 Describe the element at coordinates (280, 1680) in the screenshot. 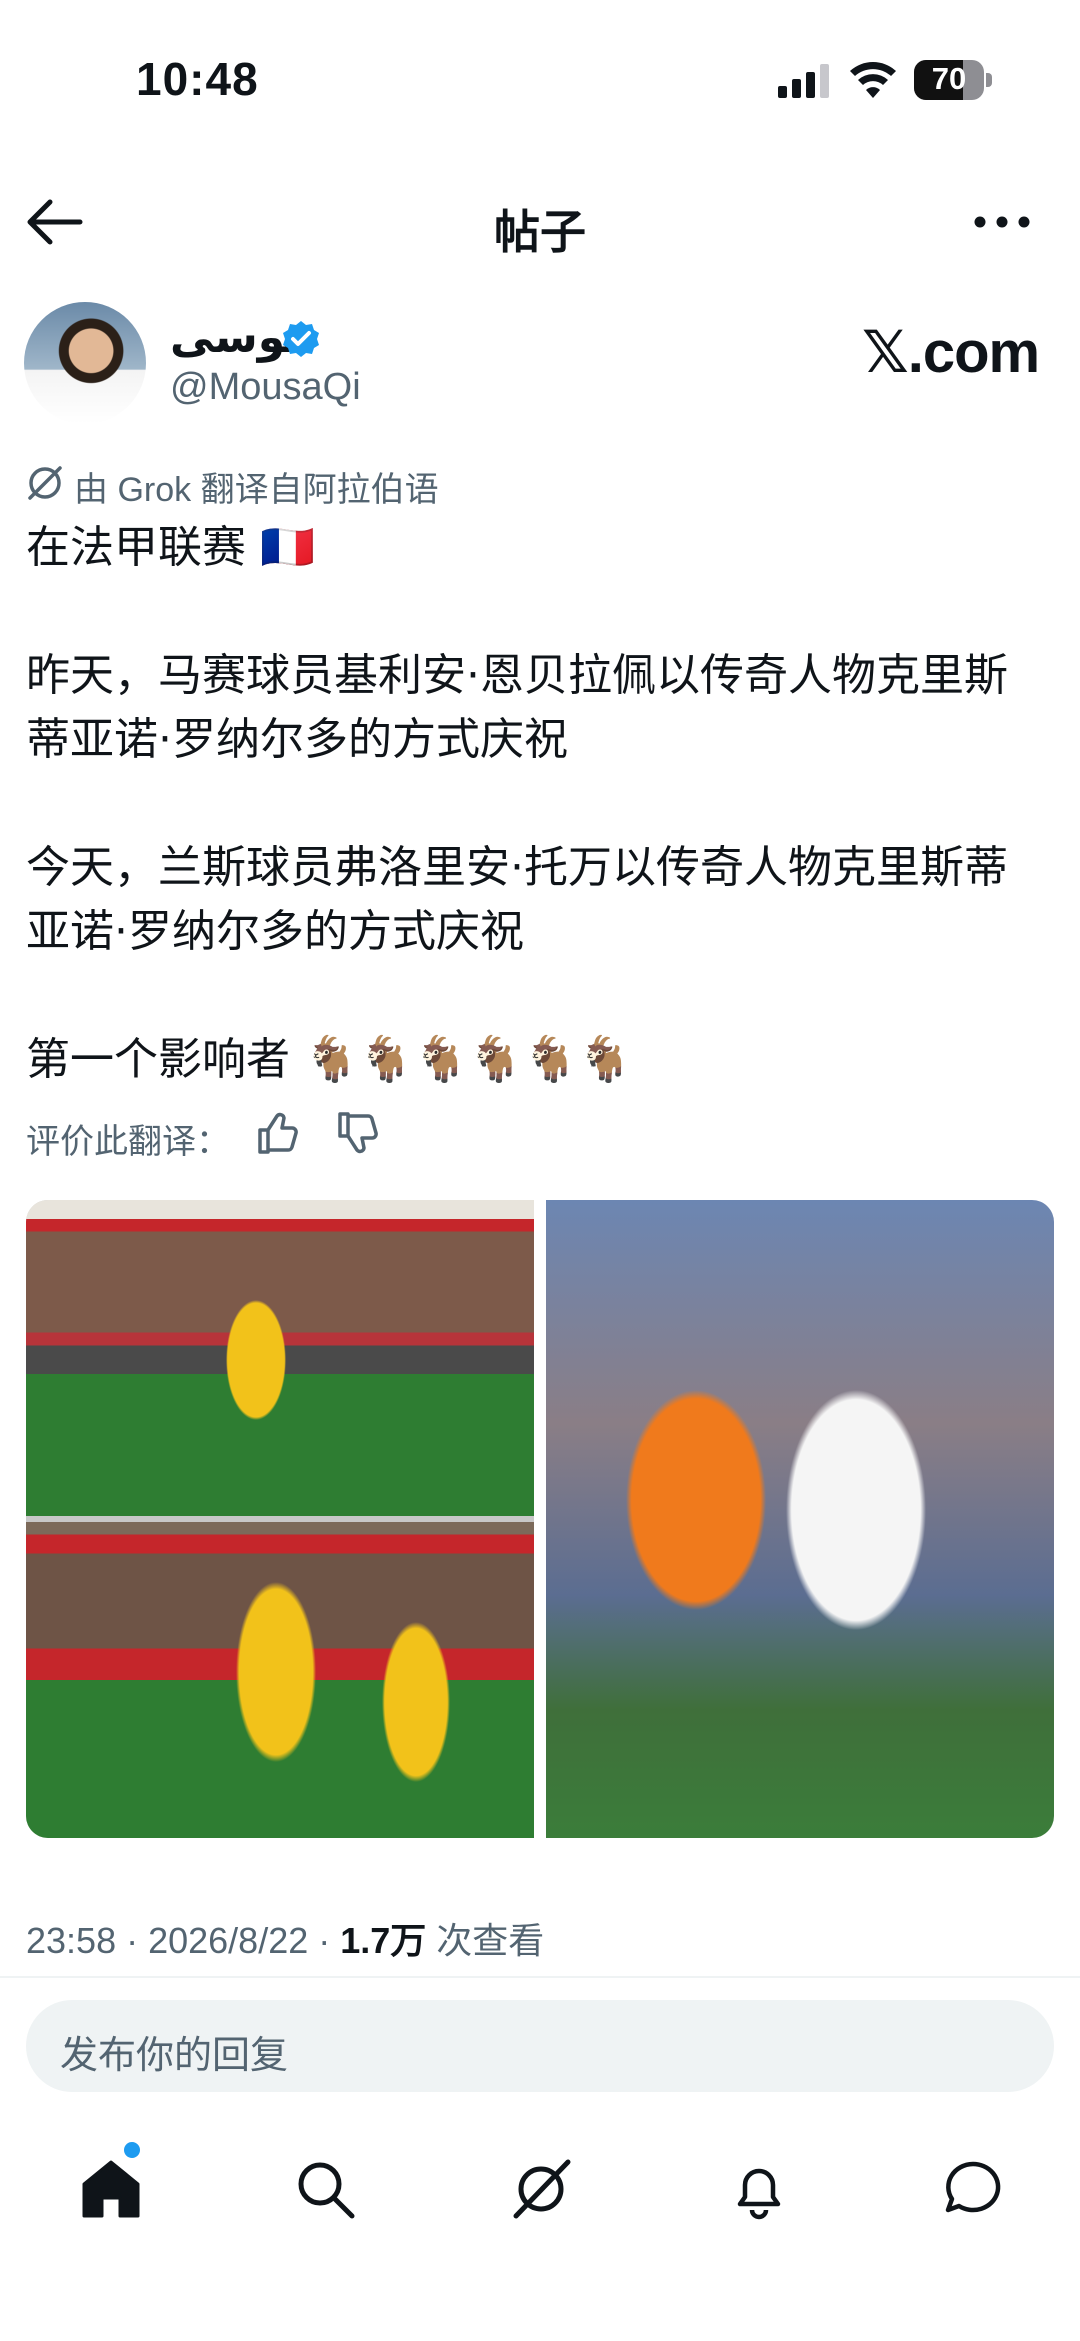

I see `photo-celebration-bottom` at that location.